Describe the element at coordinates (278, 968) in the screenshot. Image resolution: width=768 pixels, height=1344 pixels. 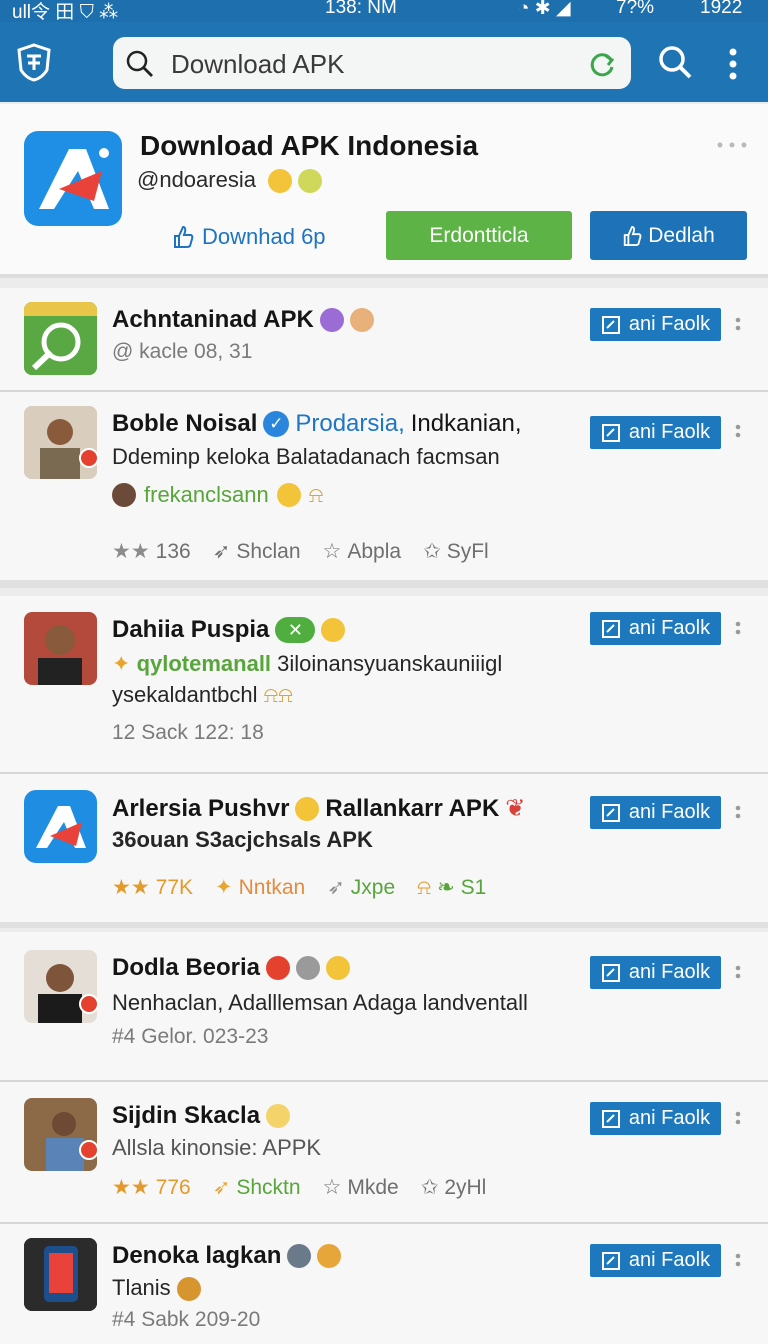
I see `badge-icon` at that location.